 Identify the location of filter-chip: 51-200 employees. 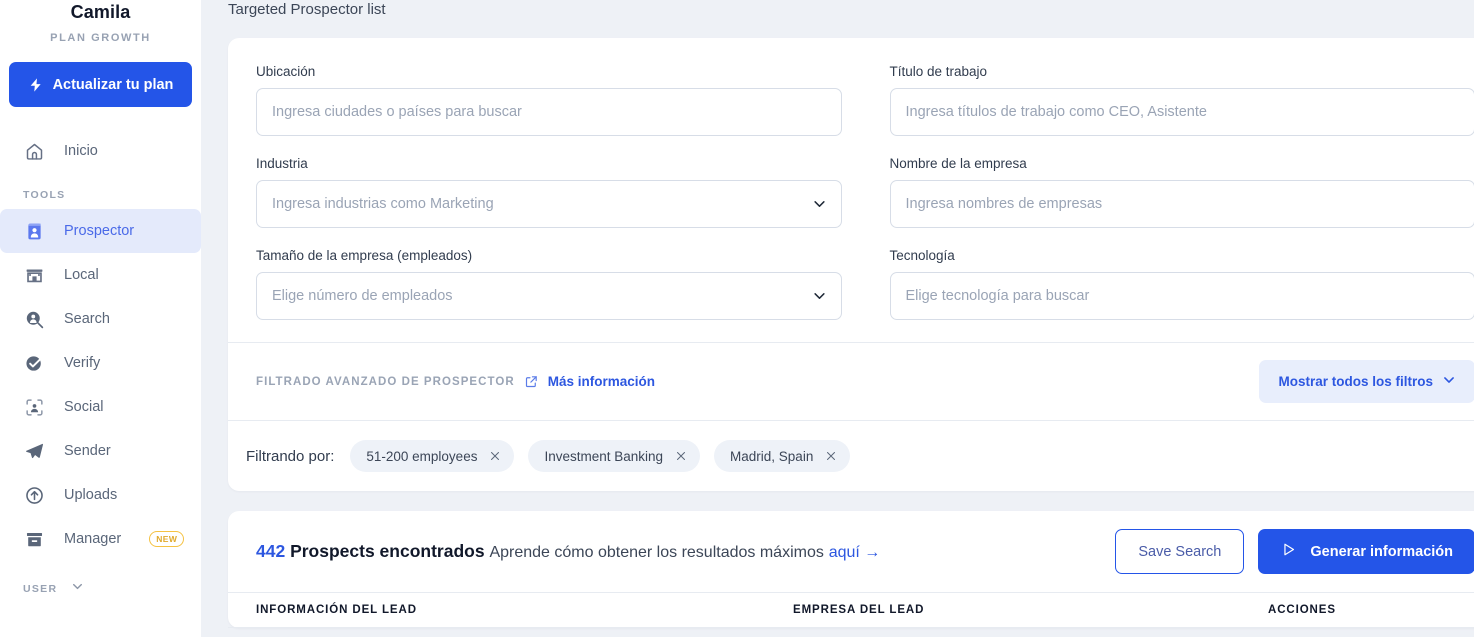
(432, 456).